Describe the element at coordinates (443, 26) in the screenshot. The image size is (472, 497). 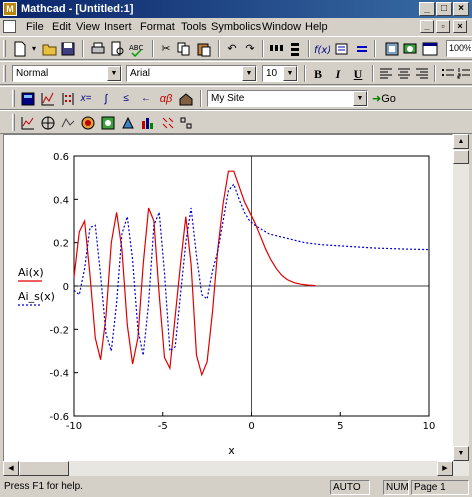
I see `doc-restore-button: ▫` at that location.